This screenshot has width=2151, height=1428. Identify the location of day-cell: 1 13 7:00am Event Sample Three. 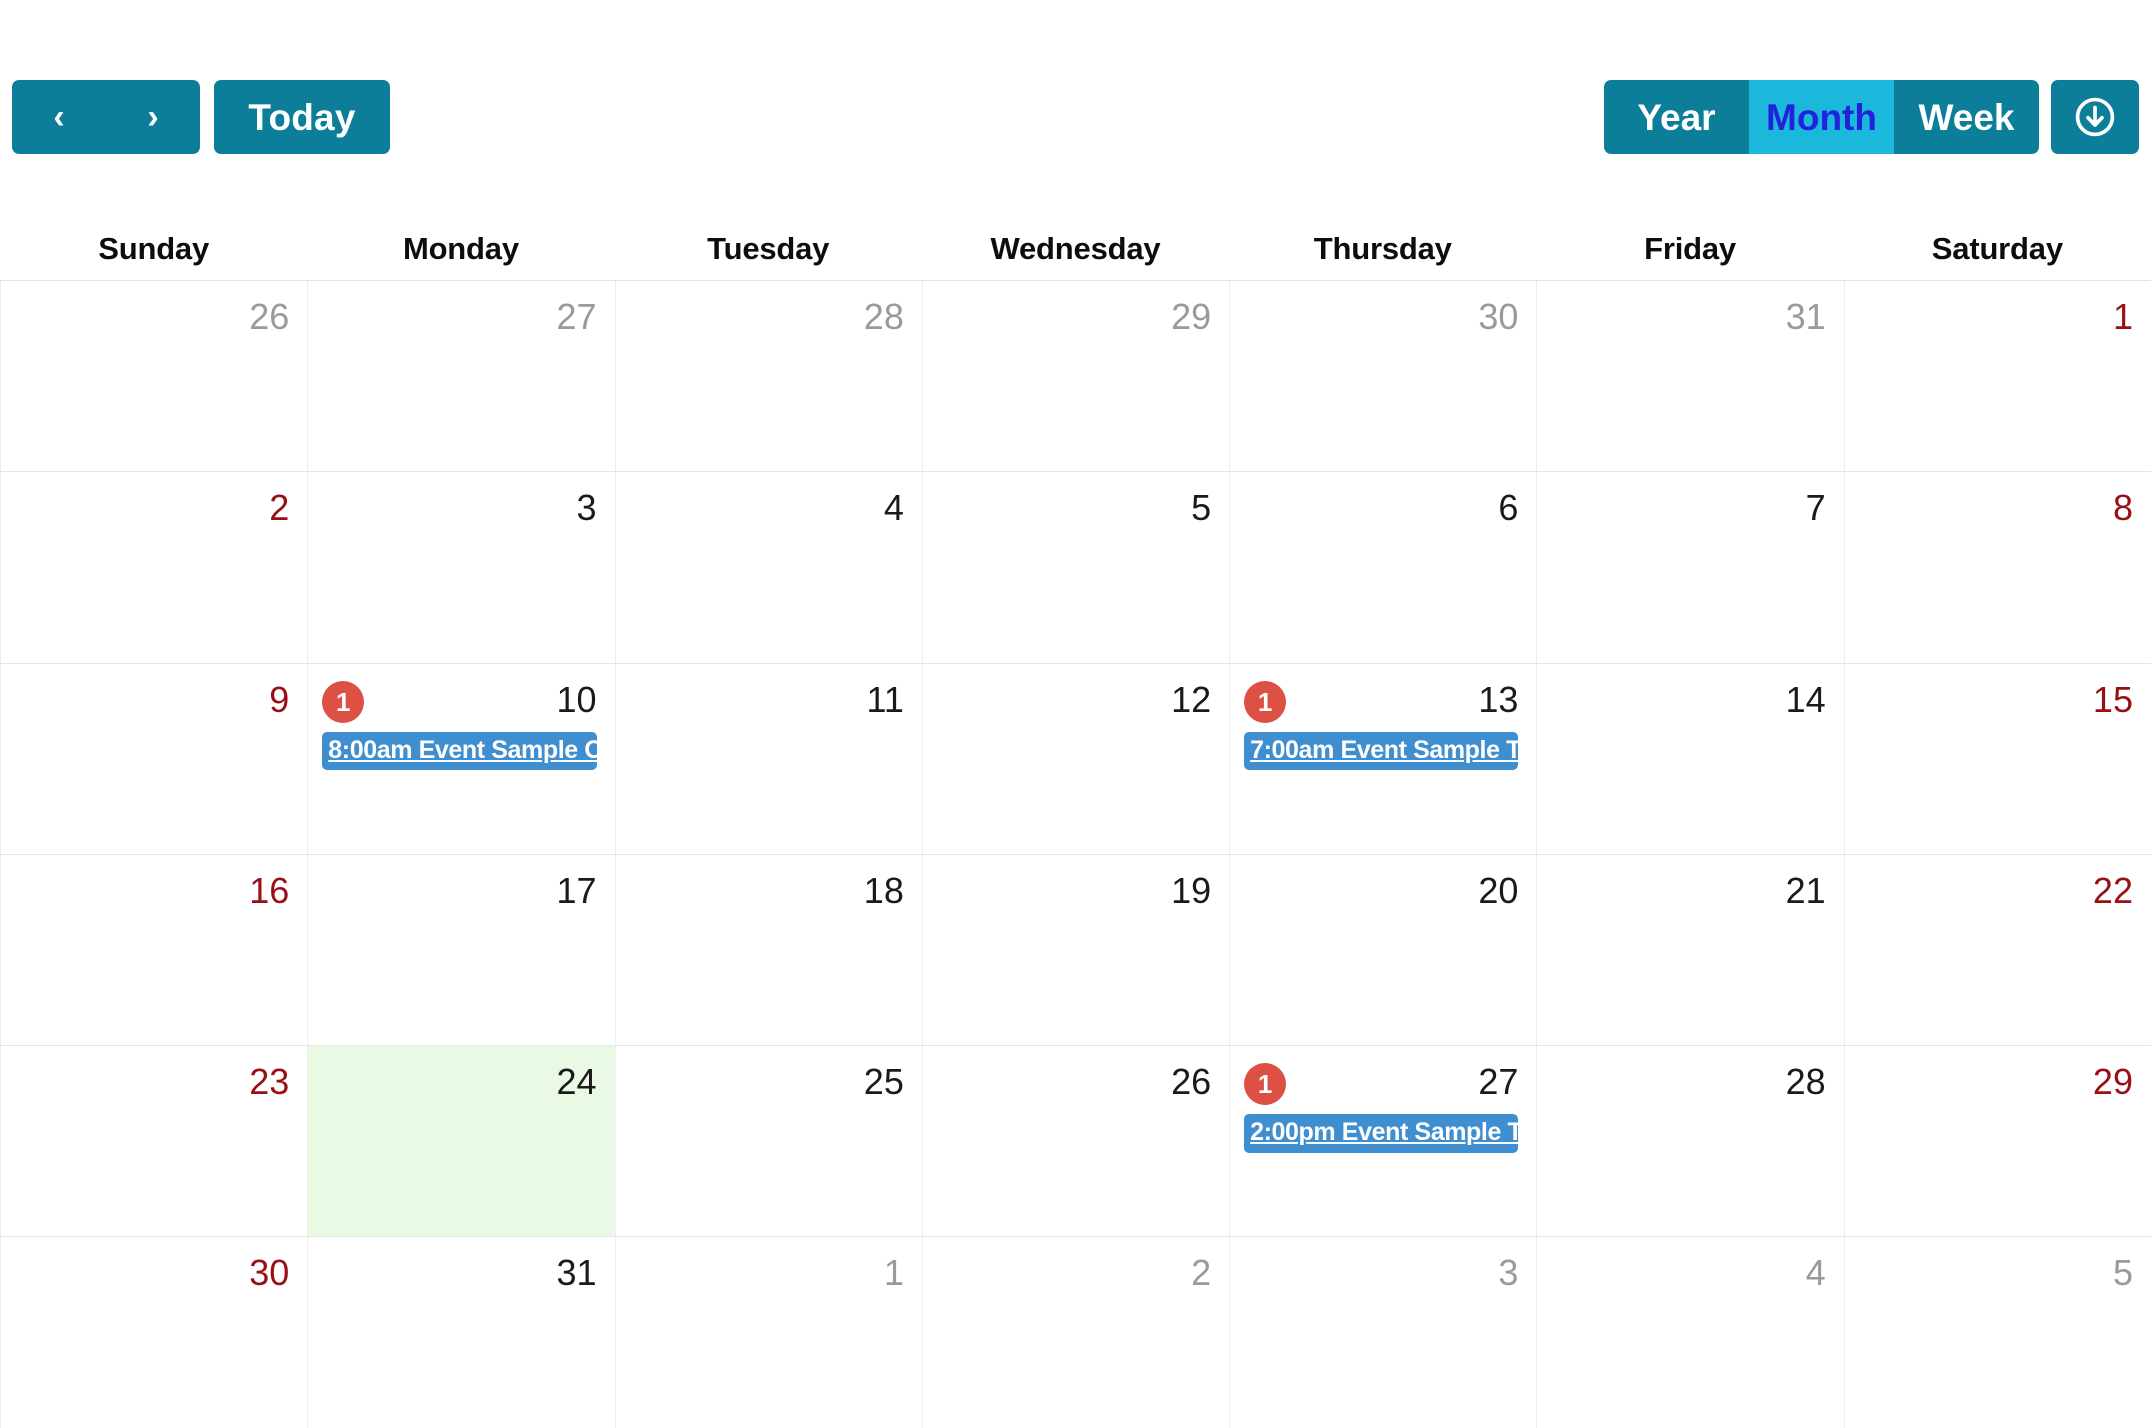
(1384, 758).